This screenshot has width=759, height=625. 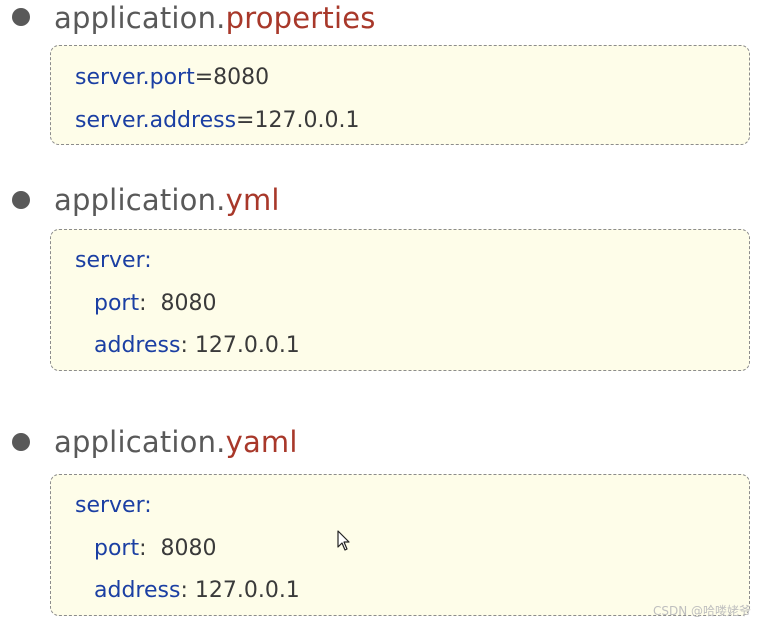 What do you see at coordinates (252, 200) in the screenshot?
I see `filename-extension: yml` at bounding box center [252, 200].